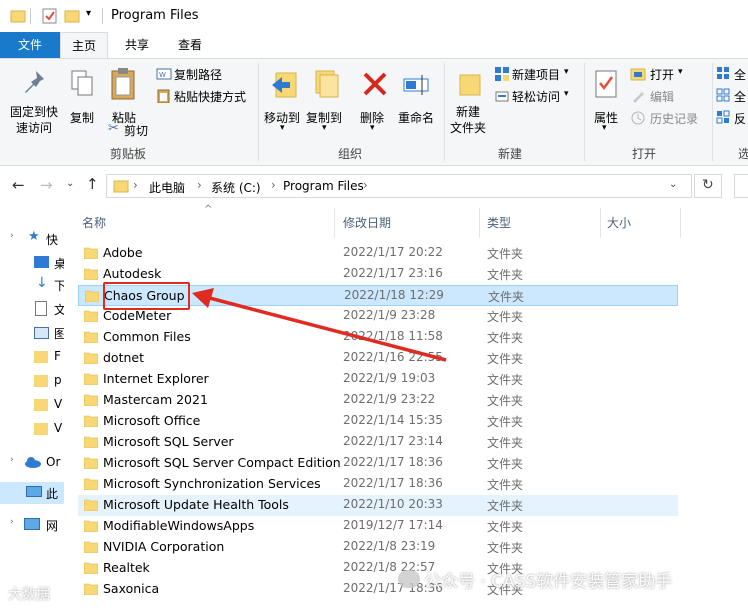 This screenshot has width=748, height=608. Describe the element at coordinates (50, 16) in the screenshot. I see `properties-check-icon` at that location.